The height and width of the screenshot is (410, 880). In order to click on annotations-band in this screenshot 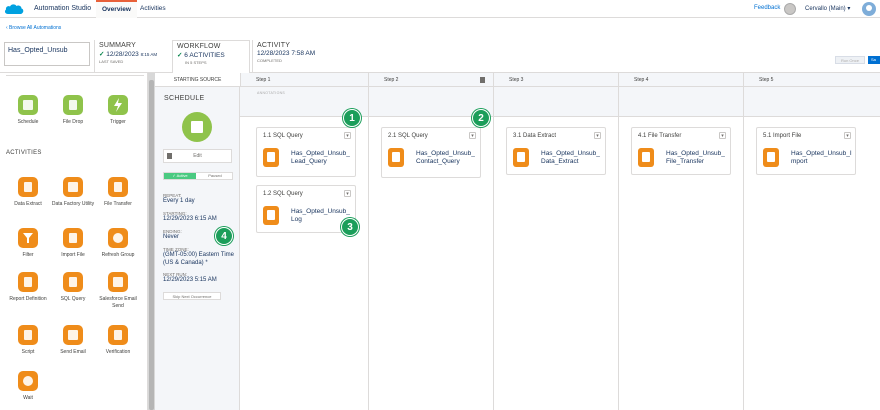, I will do `click(560, 102)`.